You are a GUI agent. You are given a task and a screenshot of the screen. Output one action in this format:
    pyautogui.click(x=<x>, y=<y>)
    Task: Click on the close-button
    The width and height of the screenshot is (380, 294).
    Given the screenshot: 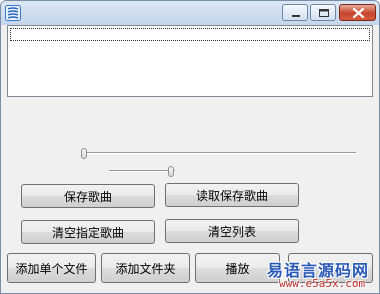 What is the action you would take?
    pyautogui.click(x=357, y=12)
    